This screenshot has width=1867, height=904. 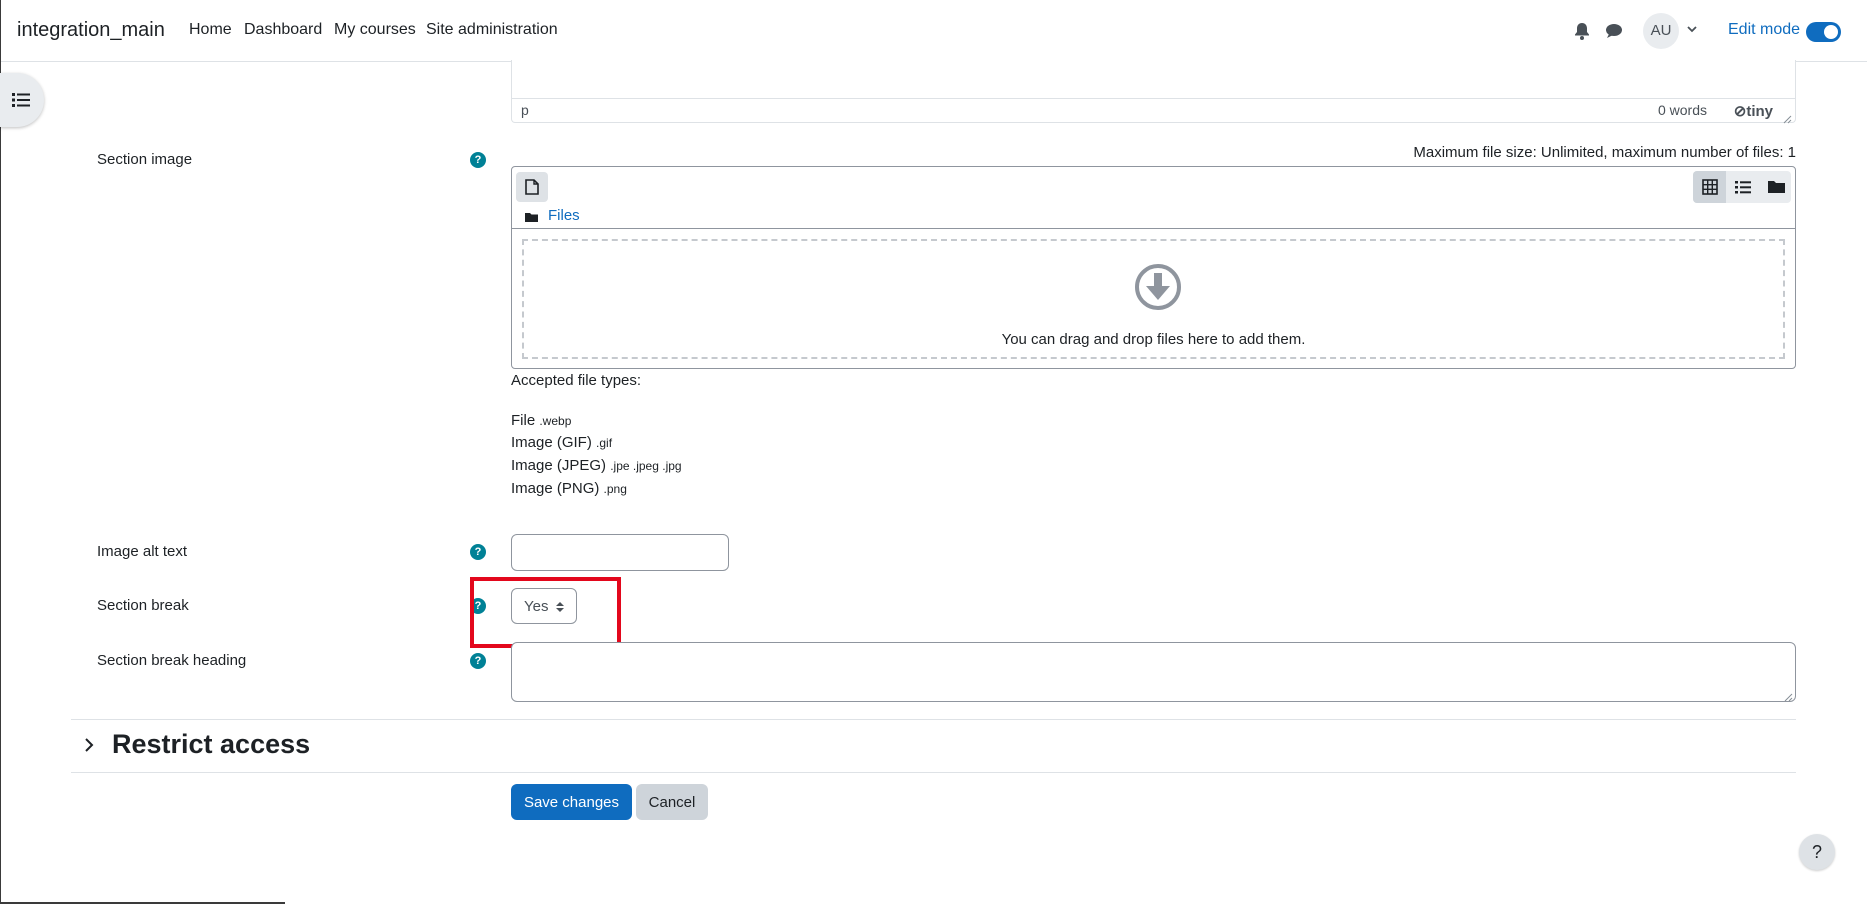 I want to click on file-type-item: Image (JPEG) .jpe .jpeg .jpg, so click(x=596, y=465).